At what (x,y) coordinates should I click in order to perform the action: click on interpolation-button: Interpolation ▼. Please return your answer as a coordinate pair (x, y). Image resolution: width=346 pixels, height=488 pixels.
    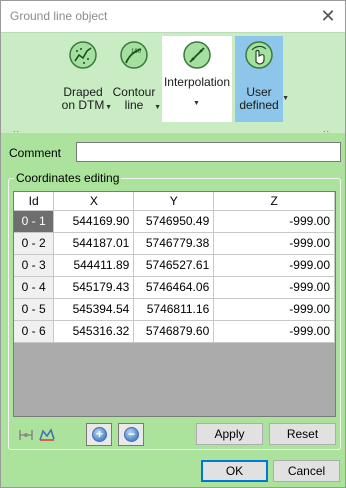
    Looking at the image, I should click on (197, 79).